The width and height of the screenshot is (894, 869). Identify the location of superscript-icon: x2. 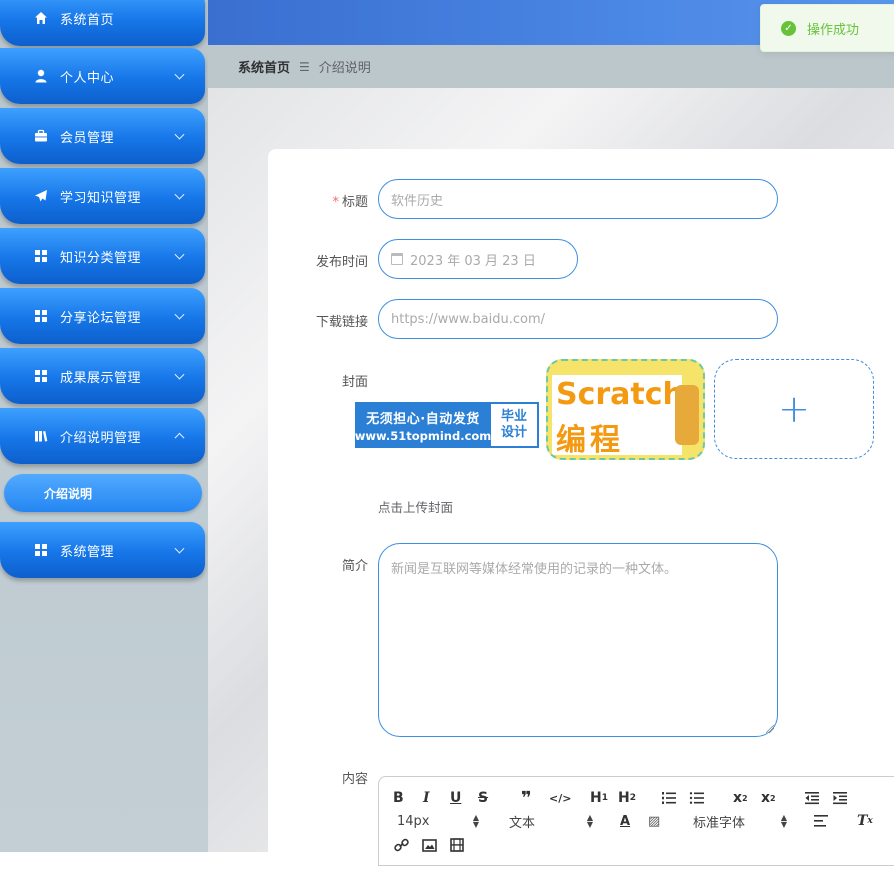
(768, 798).